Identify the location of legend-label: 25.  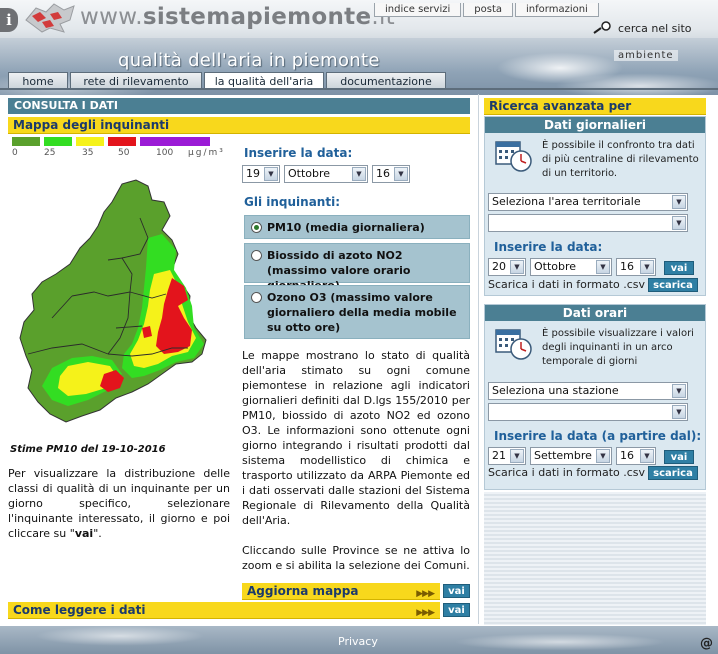
(50, 153).